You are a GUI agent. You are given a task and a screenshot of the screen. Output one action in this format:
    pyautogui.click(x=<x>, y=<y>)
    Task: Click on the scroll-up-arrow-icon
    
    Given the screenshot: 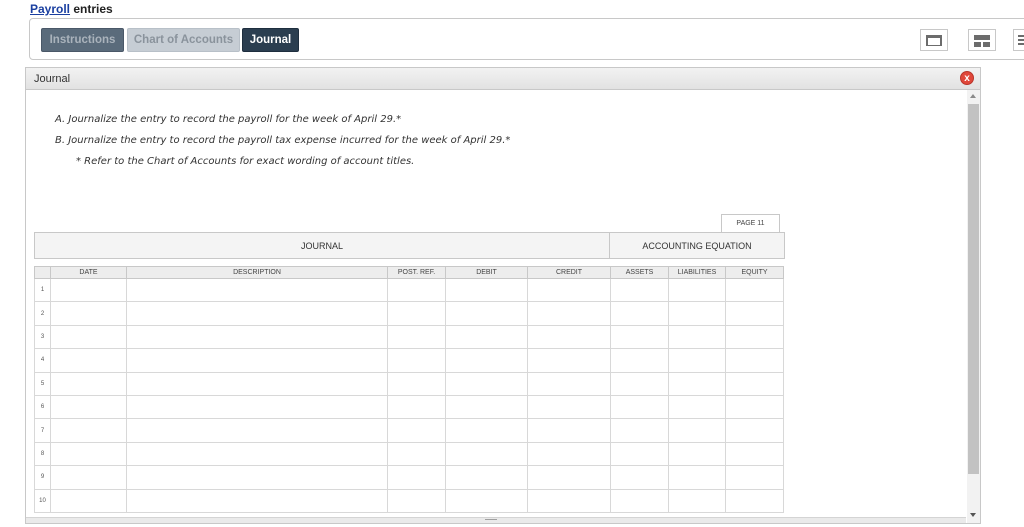 What is the action you would take?
    pyautogui.click(x=973, y=96)
    